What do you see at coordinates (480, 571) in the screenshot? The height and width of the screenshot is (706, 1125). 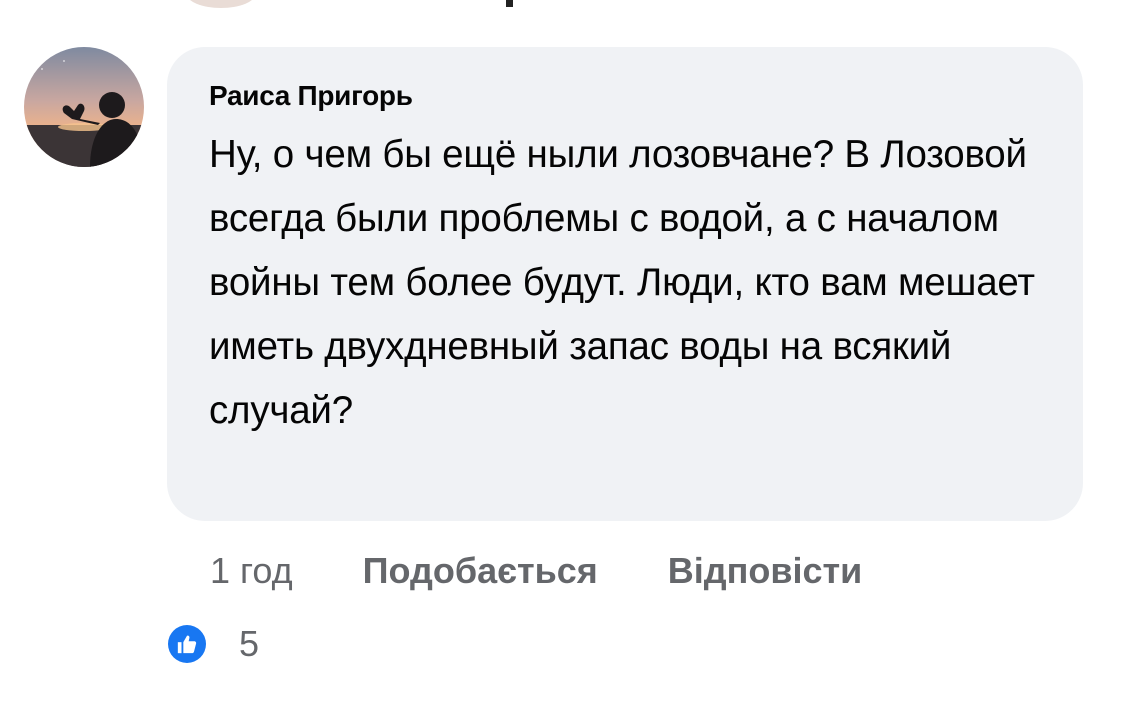 I see `like-button: Подобається` at bounding box center [480, 571].